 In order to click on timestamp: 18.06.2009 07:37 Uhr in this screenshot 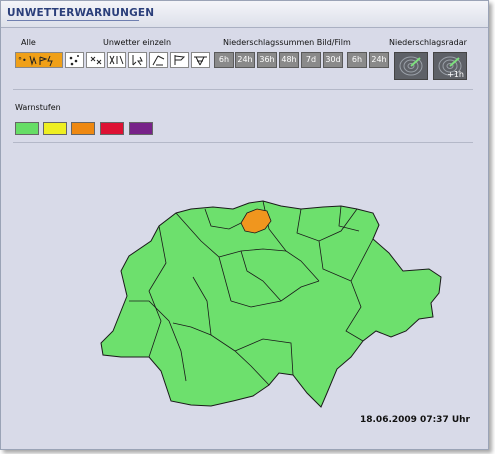, I will do `click(414, 420)`.